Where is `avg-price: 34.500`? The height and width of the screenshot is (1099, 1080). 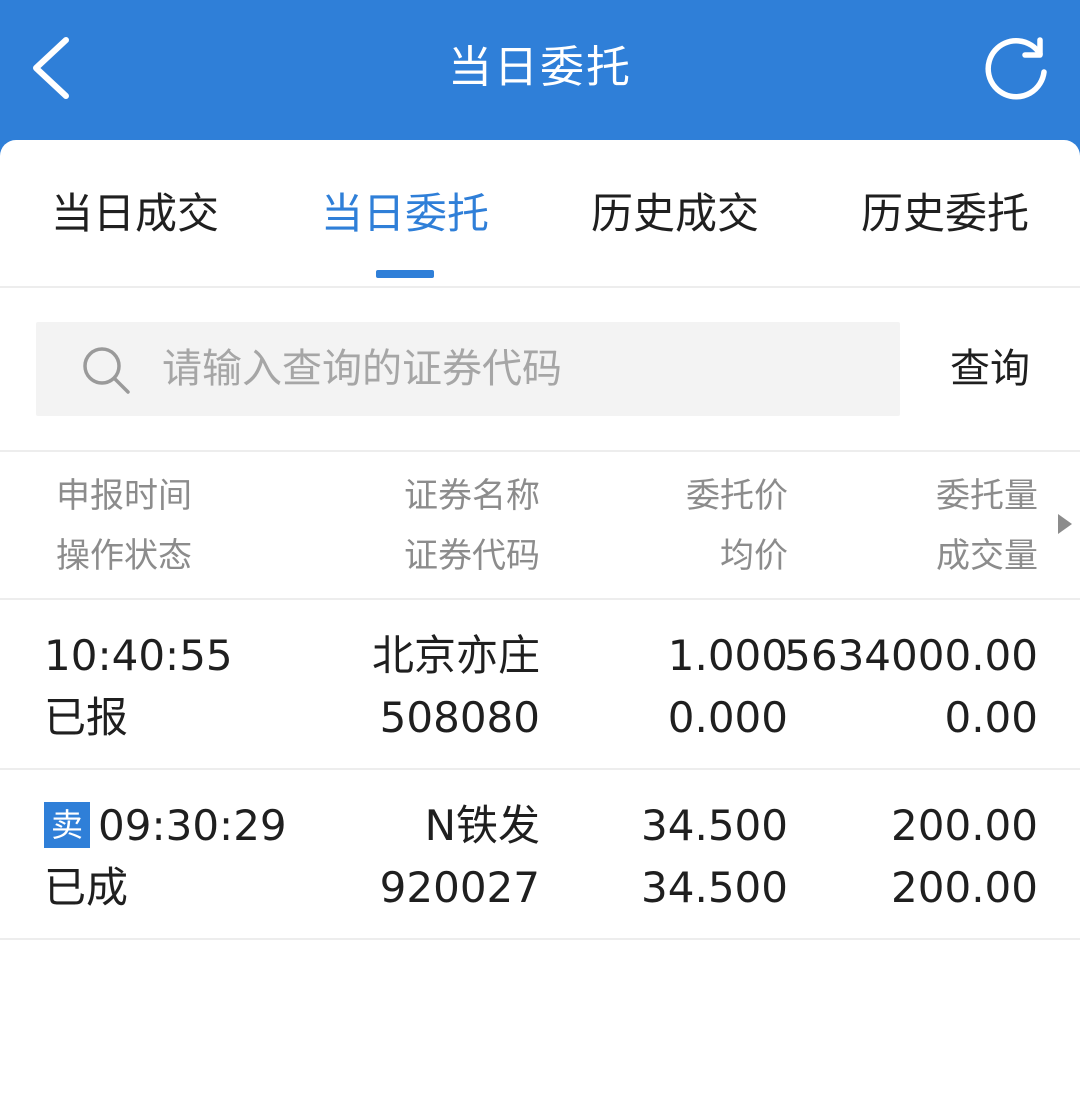 avg-price: 34.500 is located at coordinates (714, 887).